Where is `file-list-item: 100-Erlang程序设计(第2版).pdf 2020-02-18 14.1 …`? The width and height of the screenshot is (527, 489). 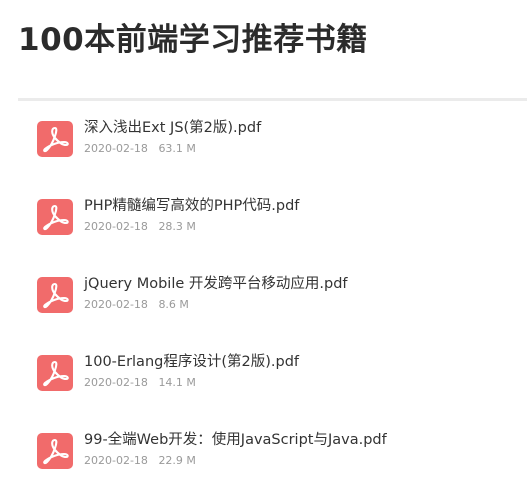 file-list-item: 100-Erlang程序设计(第2版).pdf 2020-02-18 14.1 … is located at coordinates (277, 376).